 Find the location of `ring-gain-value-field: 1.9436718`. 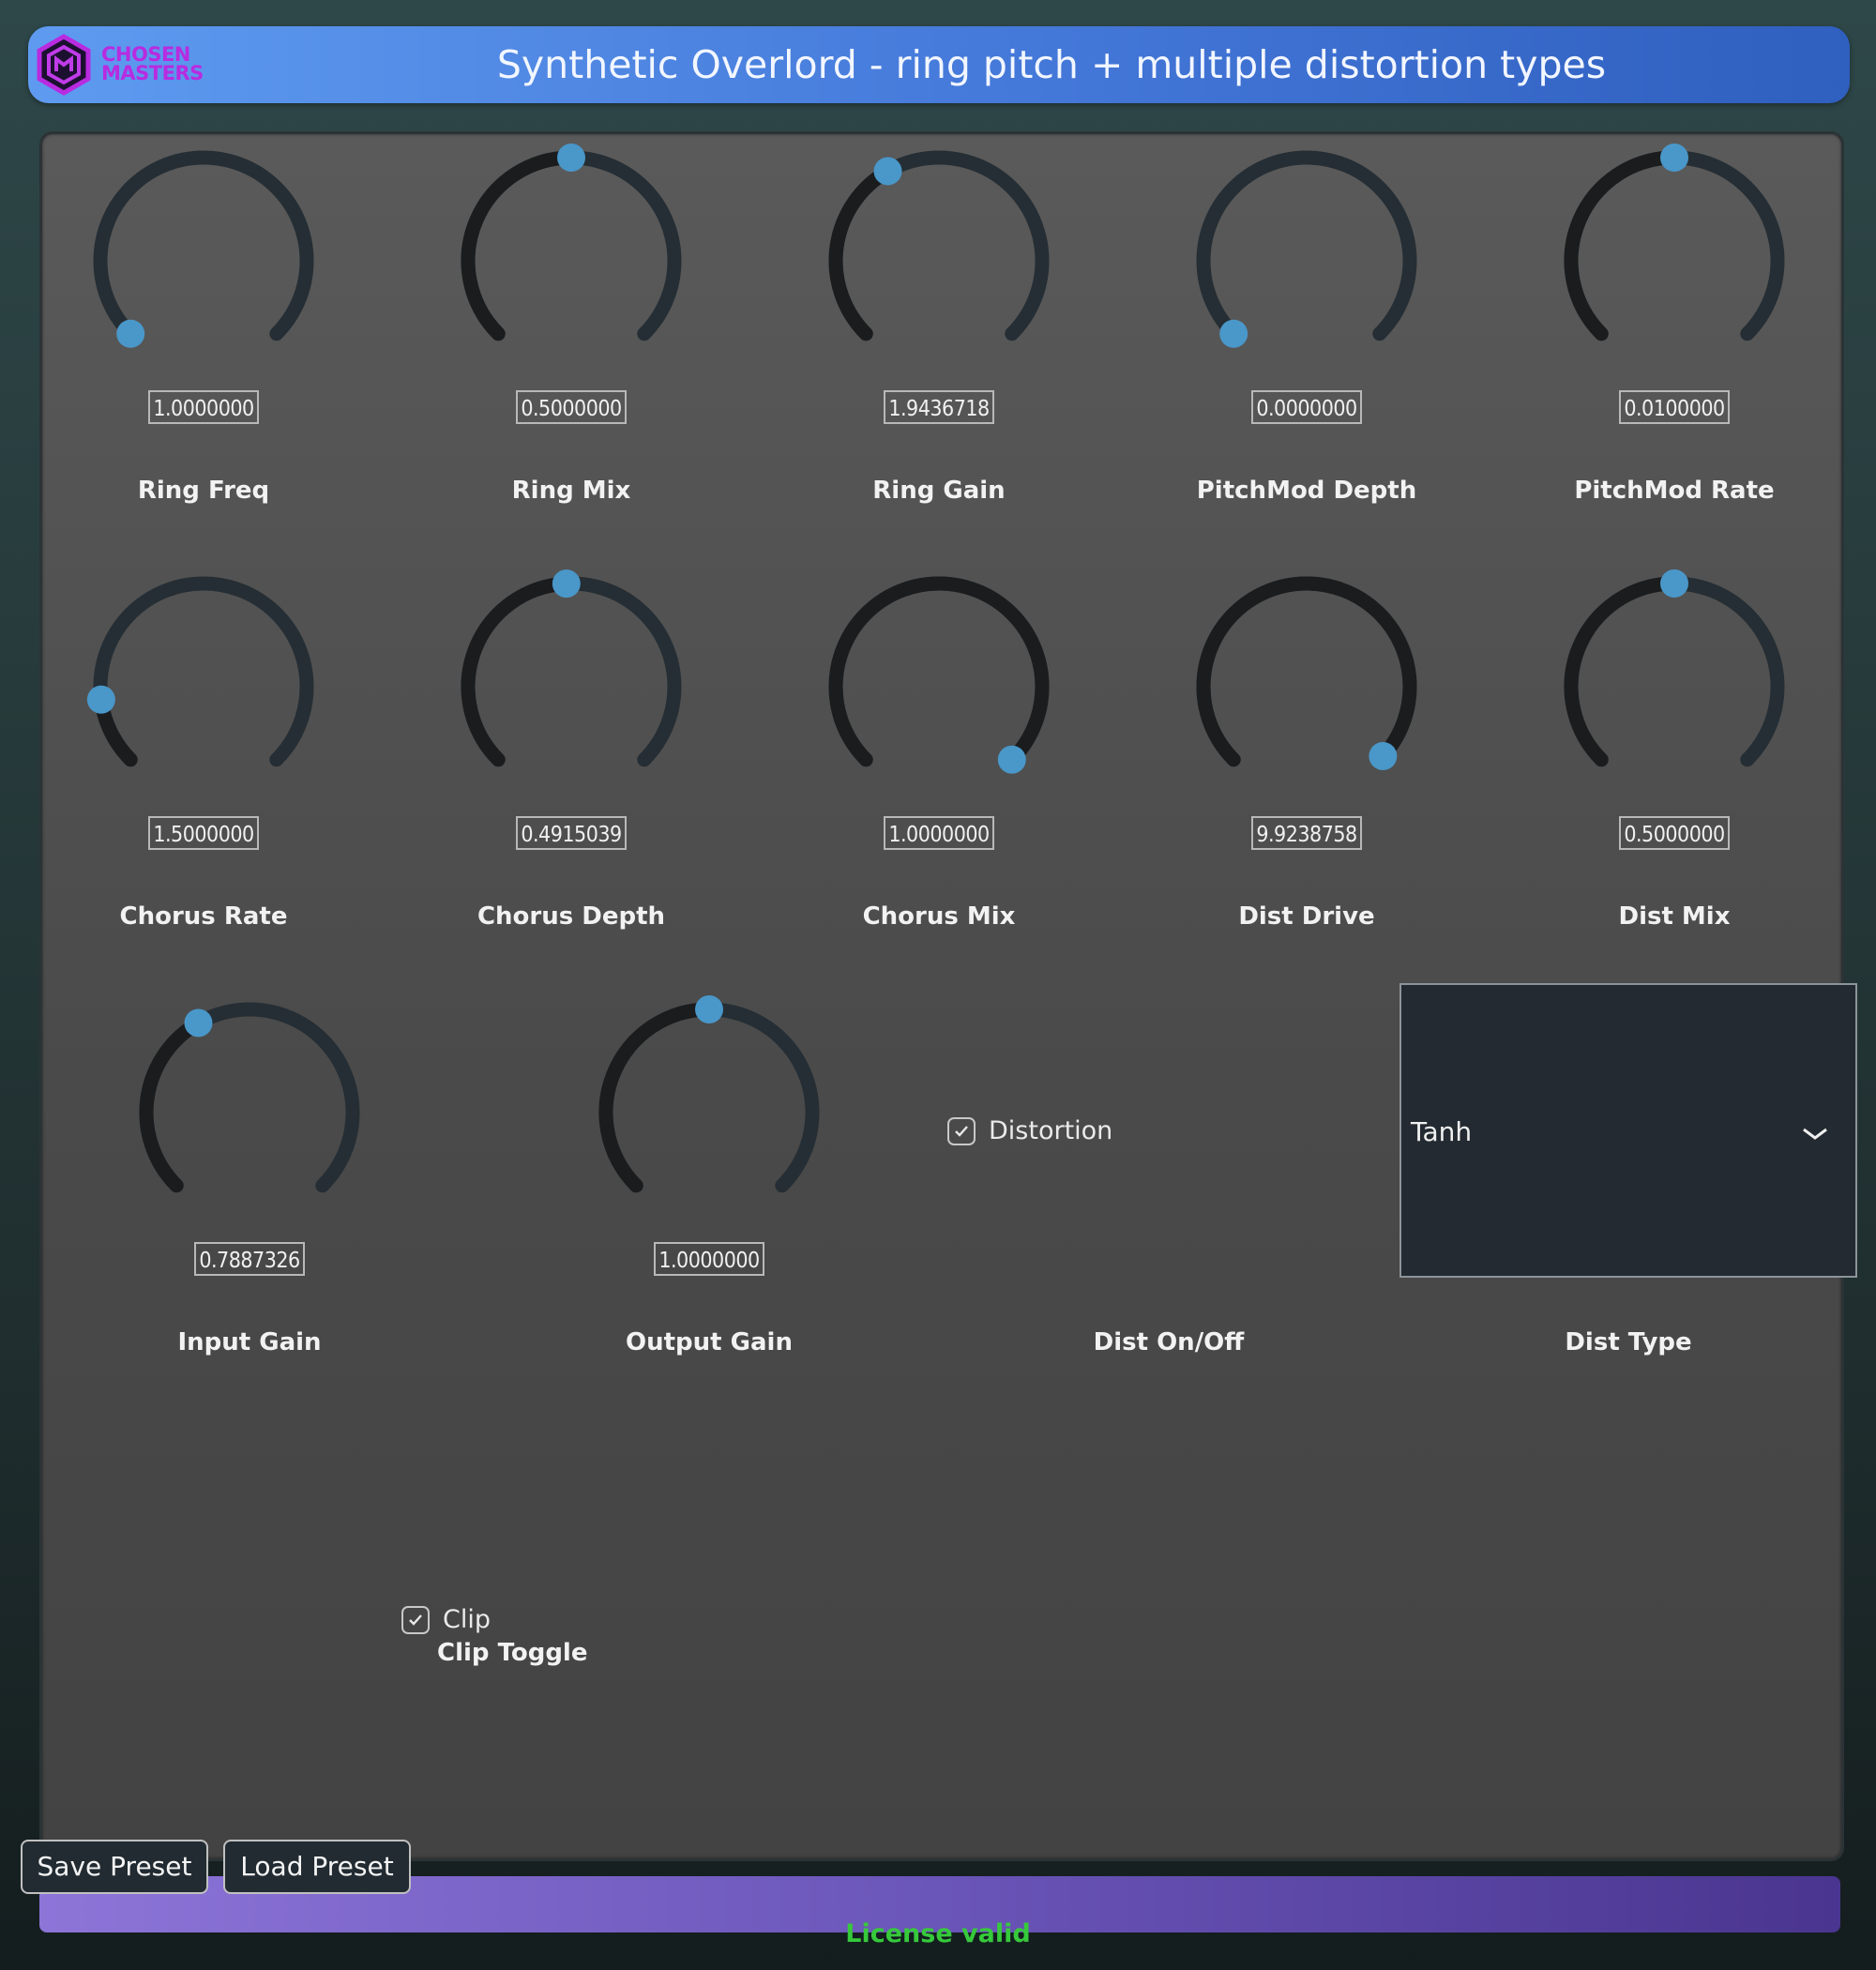

ring-gain-value-field: 1.9436718 is located at coordinates (939, 407).